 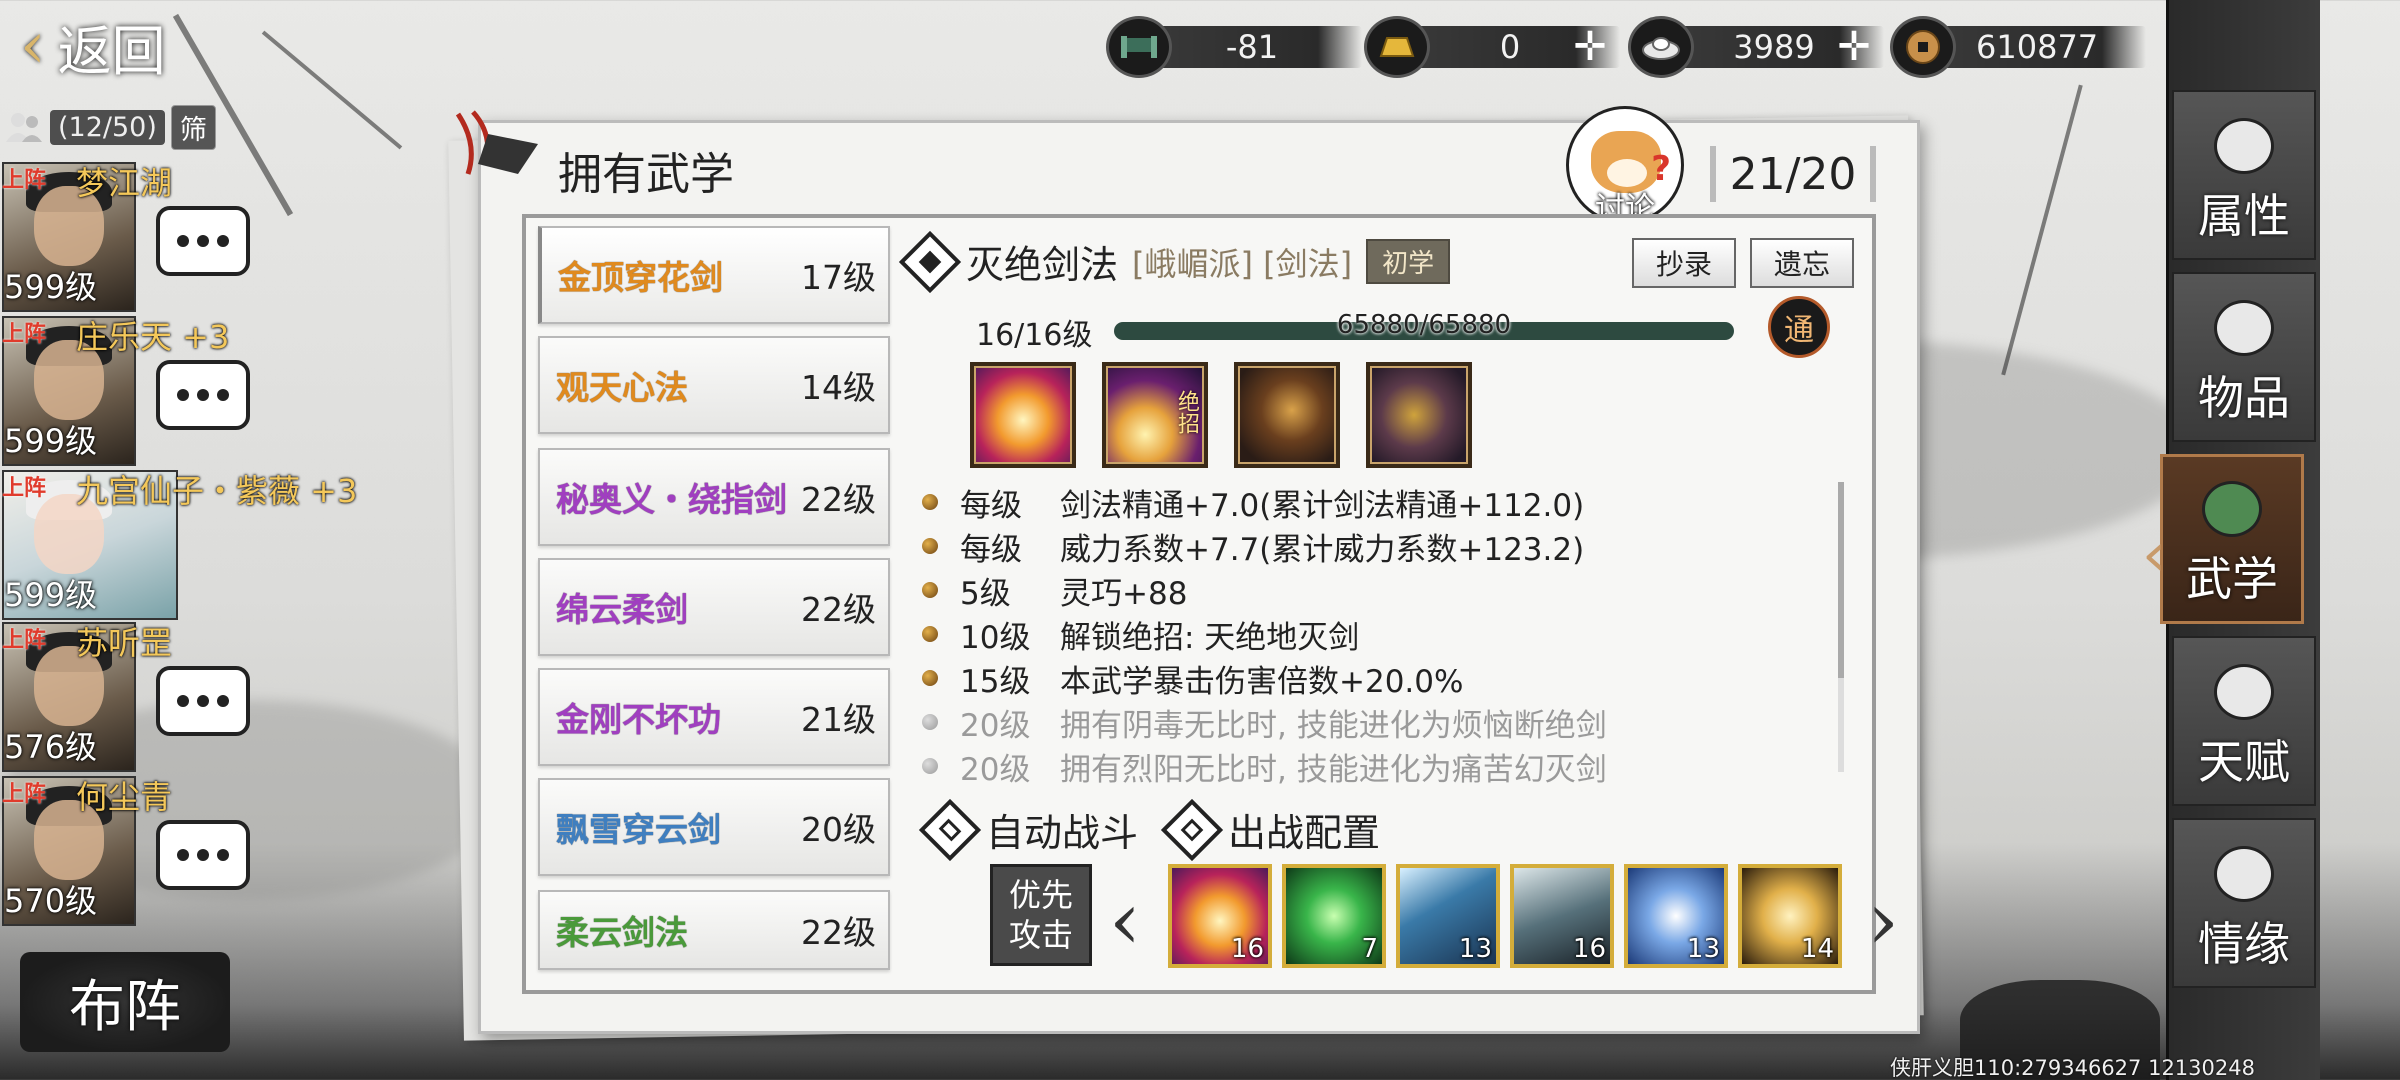 I want to click on bamboo-decoration, so click(x=332, y=90).